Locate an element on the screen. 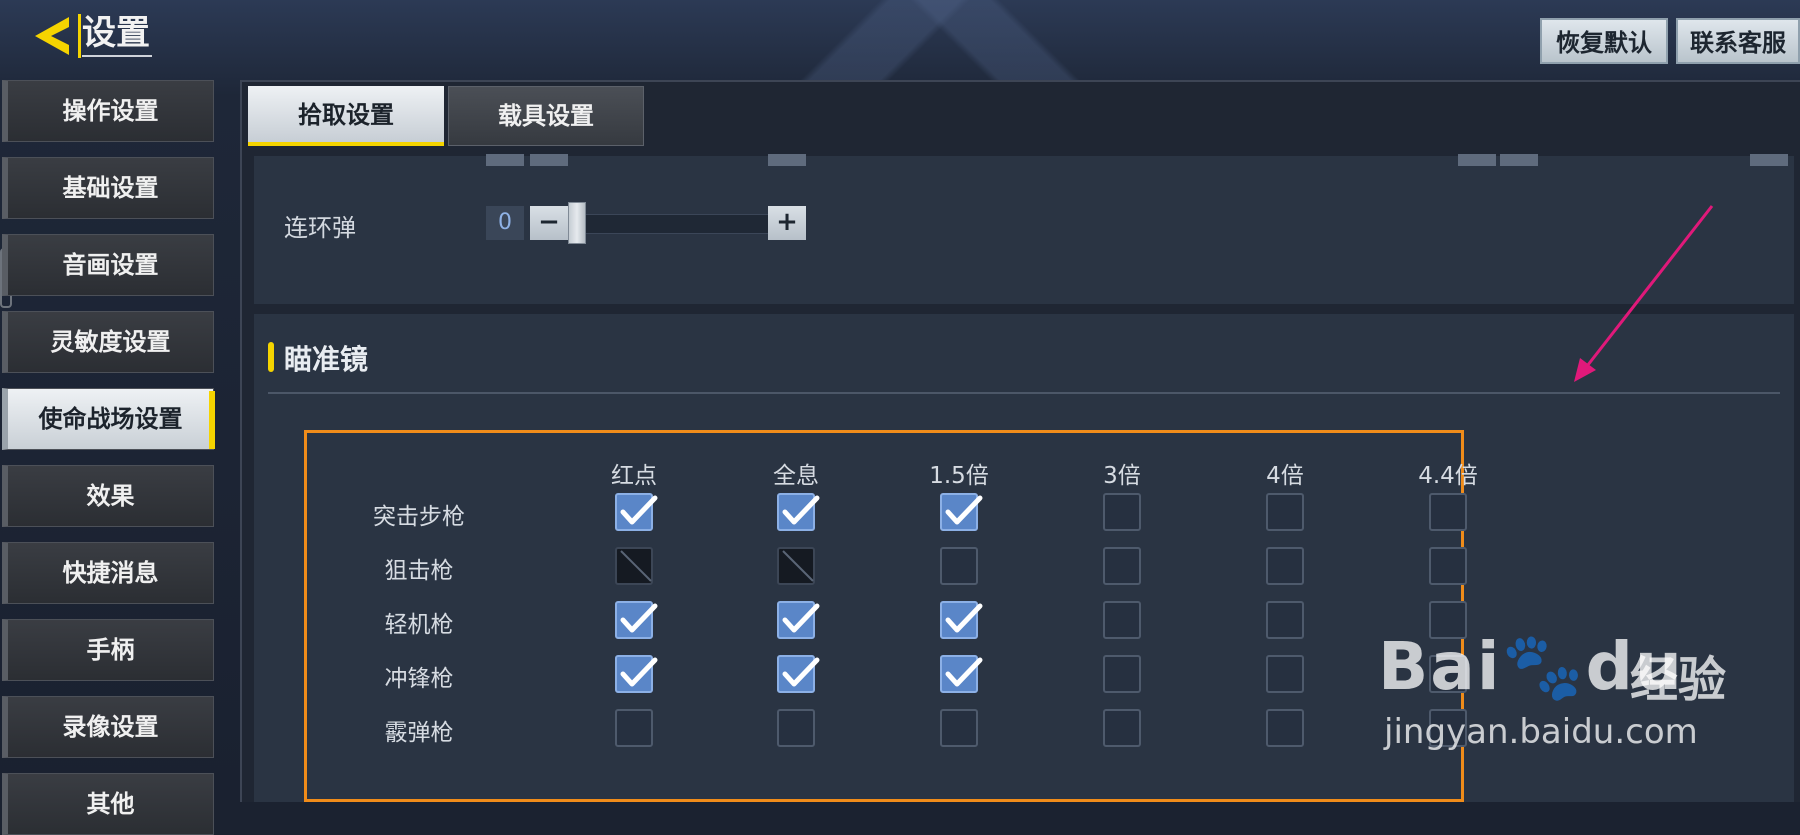 The width and height of the screenshot is (1800, 835). baidu-watermark: Bai🐾du 经验 jingyan.baidu.com is located at coordinates (1558, 680).